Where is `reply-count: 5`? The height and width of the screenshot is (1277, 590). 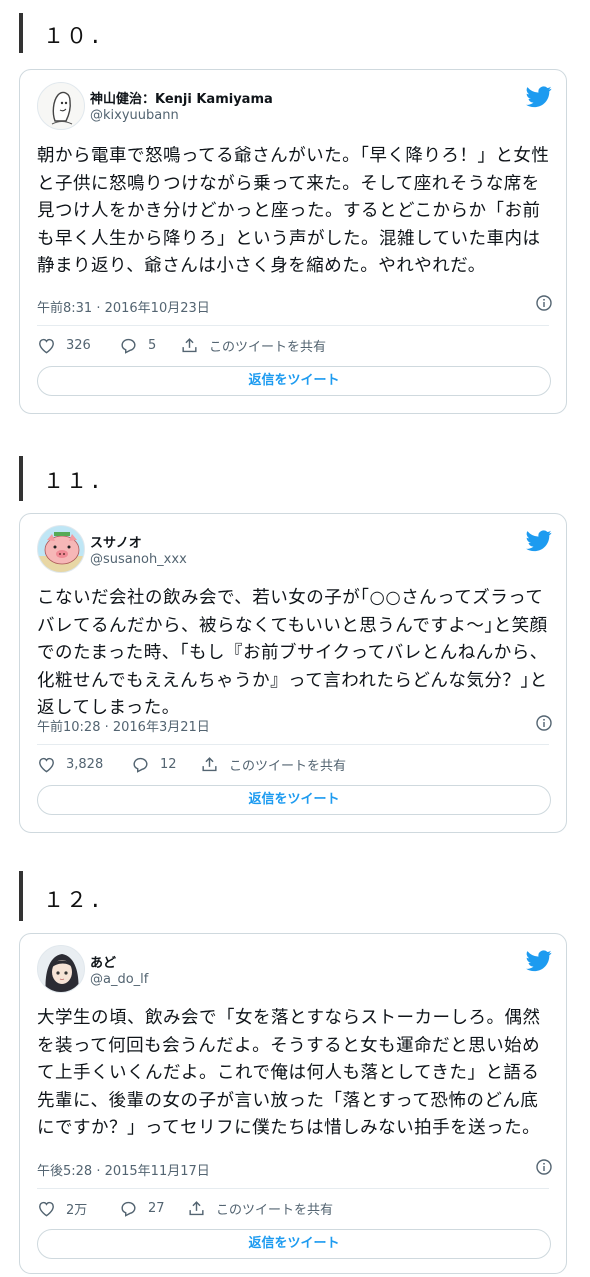
reply-count: 5 is located at coordinates (152, 345).